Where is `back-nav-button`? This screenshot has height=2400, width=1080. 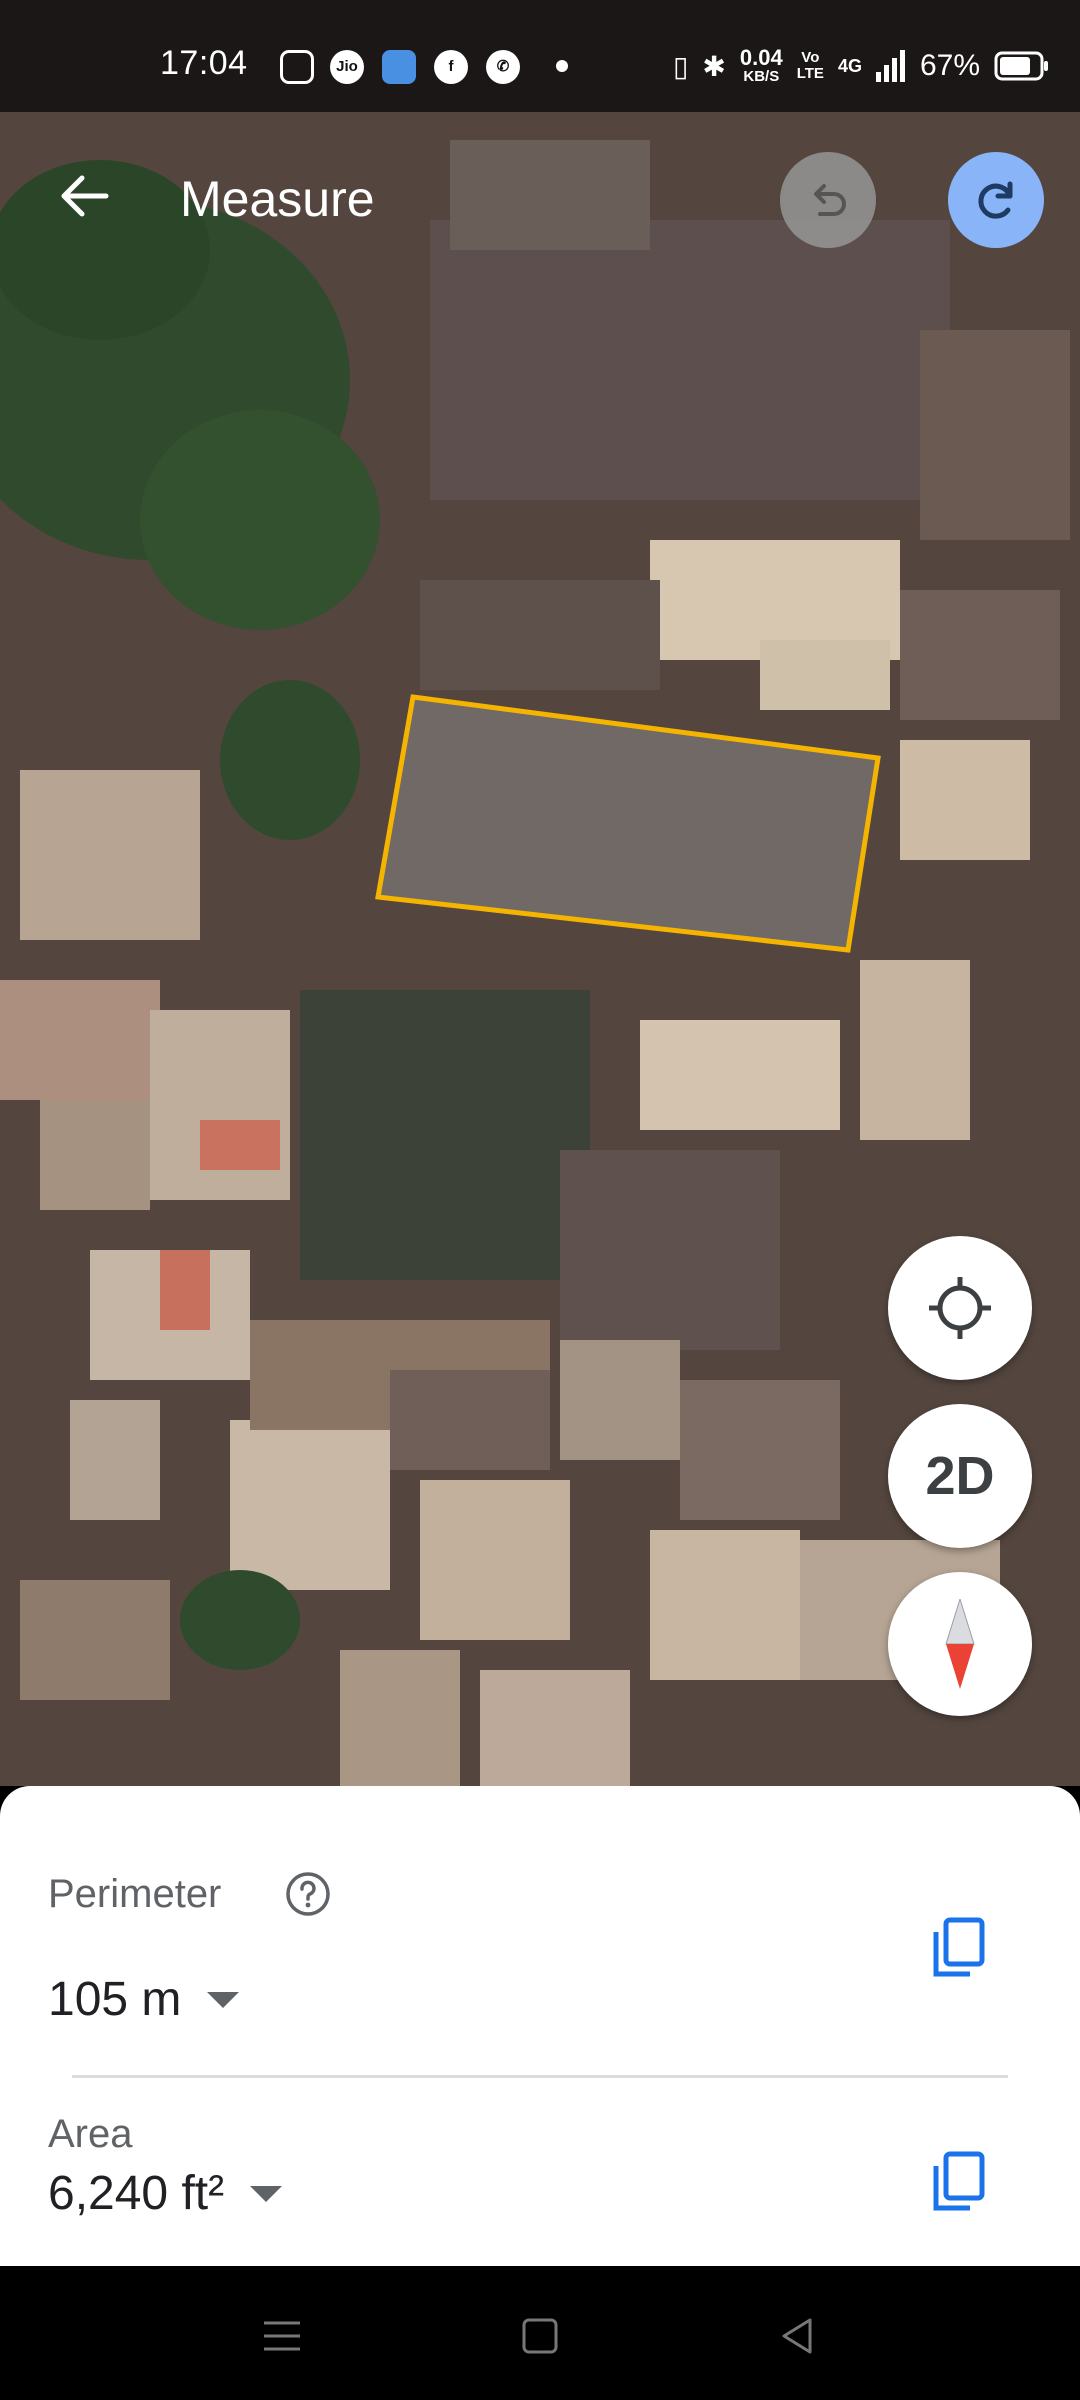 back-nav-button is located at coordinates (798, 2336).